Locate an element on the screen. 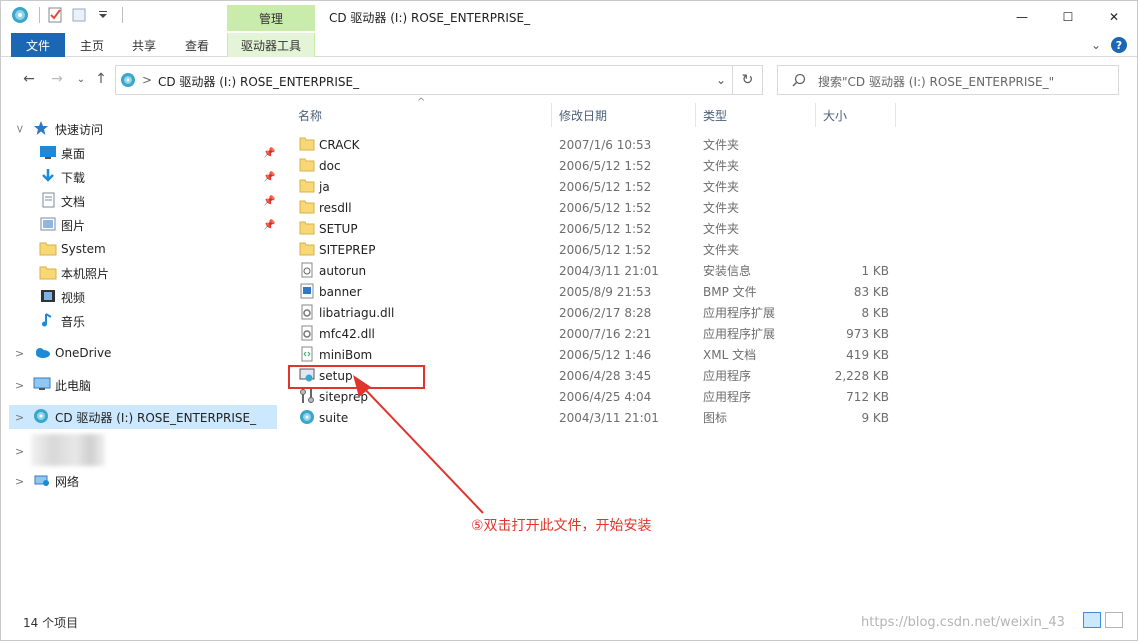 This screenshot has height=641, width=1138. address-bar: > CD 驱动器 (I:) ROSE_ENTERPRISE_ ⌄ is located at coordinates (424, 80).